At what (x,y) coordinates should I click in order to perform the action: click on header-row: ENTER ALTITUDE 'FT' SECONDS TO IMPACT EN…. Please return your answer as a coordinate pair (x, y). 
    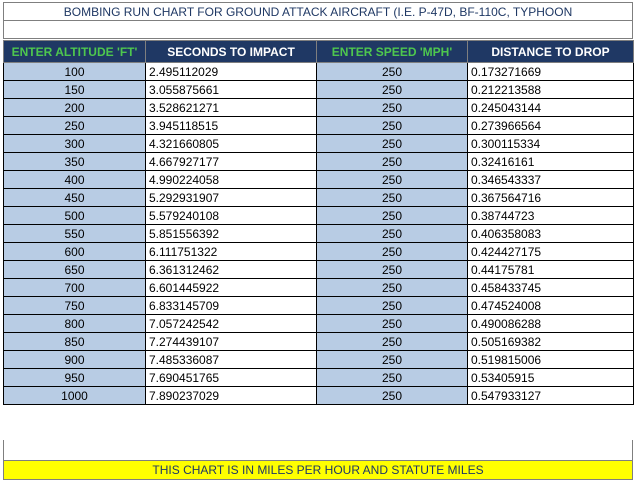
    Looking at the image, I should click on (318, 51).